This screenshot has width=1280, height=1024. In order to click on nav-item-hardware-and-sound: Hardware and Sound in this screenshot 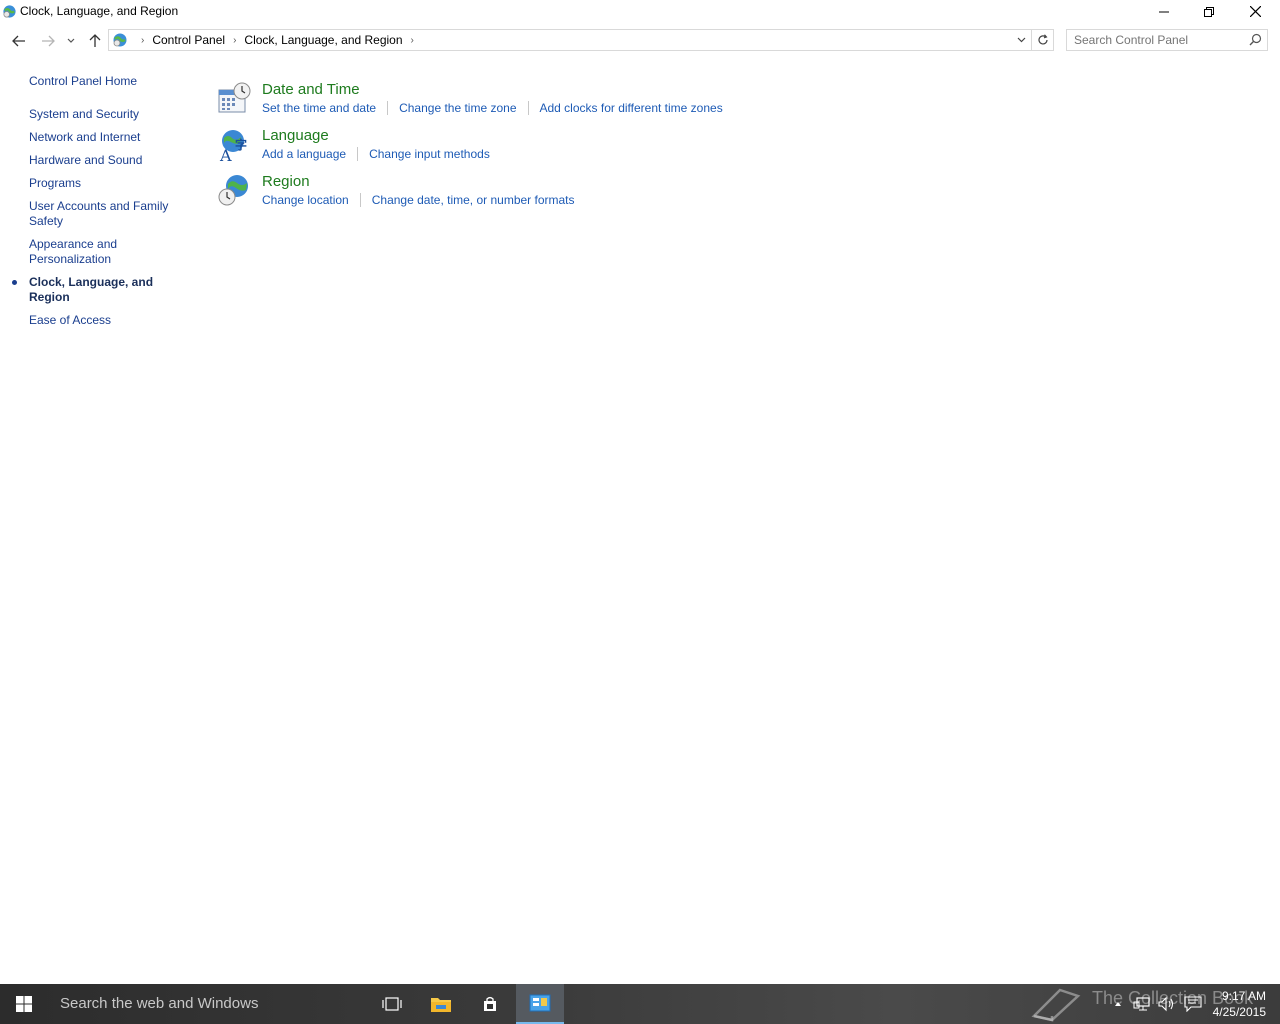, I will do `click(111, 160)`.